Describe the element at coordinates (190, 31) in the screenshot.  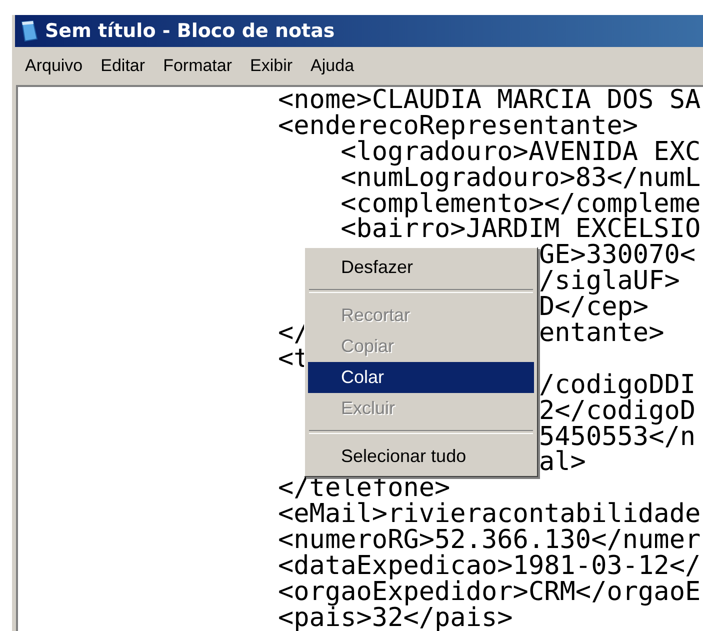
I see `window-title: Sem título - Bloco de notas` at that location.